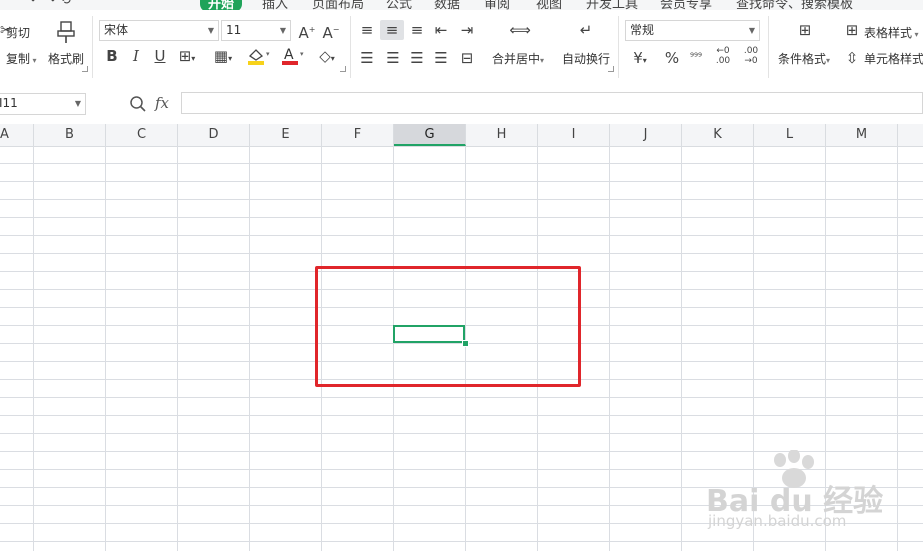 This screenshot has width=923, height=551. Describe the element at coordinates (893, 58) in the screenshot. I see `cell-style-button: 单元格样式` at that location.